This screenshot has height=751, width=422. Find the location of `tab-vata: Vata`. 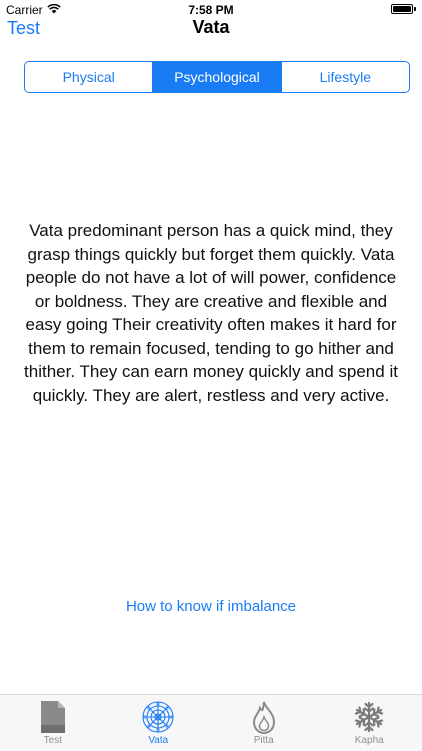

tab-vata: Vata is located at coordinates (159, 723).